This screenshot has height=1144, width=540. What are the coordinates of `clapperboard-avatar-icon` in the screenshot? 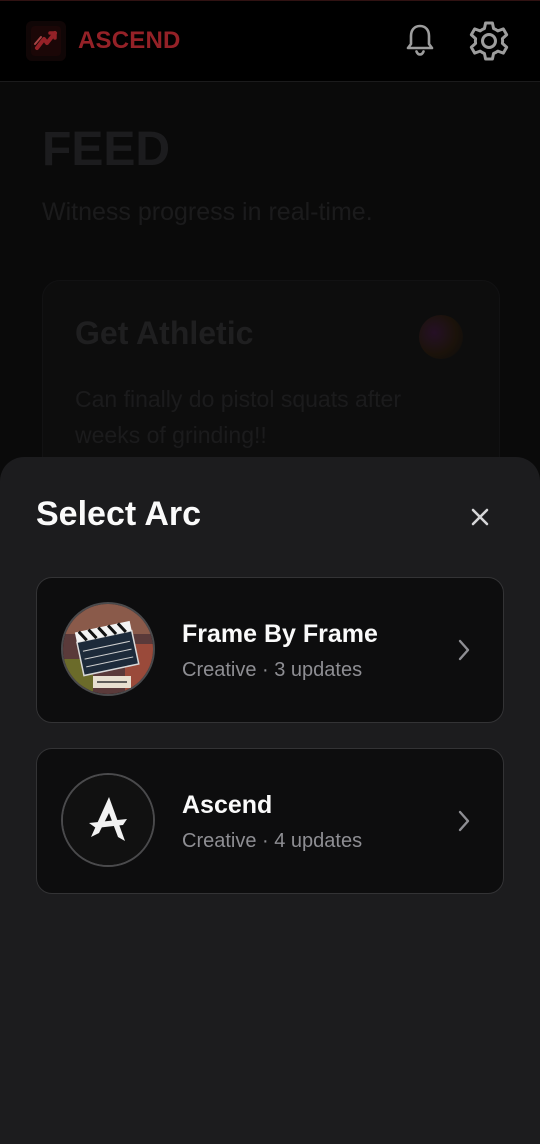 It's located at (108, 649).